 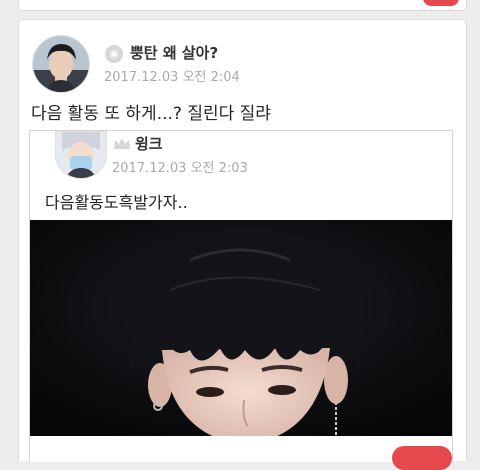 What do you see at coordinates (116, 202) in the screenshot?
I see `quoted-post-text: 다음활동도흑발가자..` at bounding box center [116, 202].